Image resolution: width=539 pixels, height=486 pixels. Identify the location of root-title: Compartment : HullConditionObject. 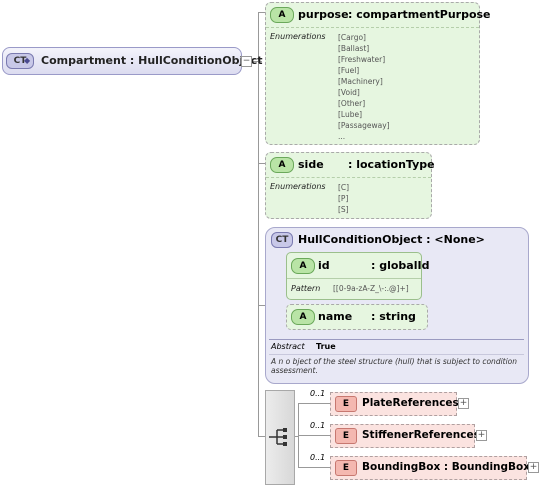
(152, 60).